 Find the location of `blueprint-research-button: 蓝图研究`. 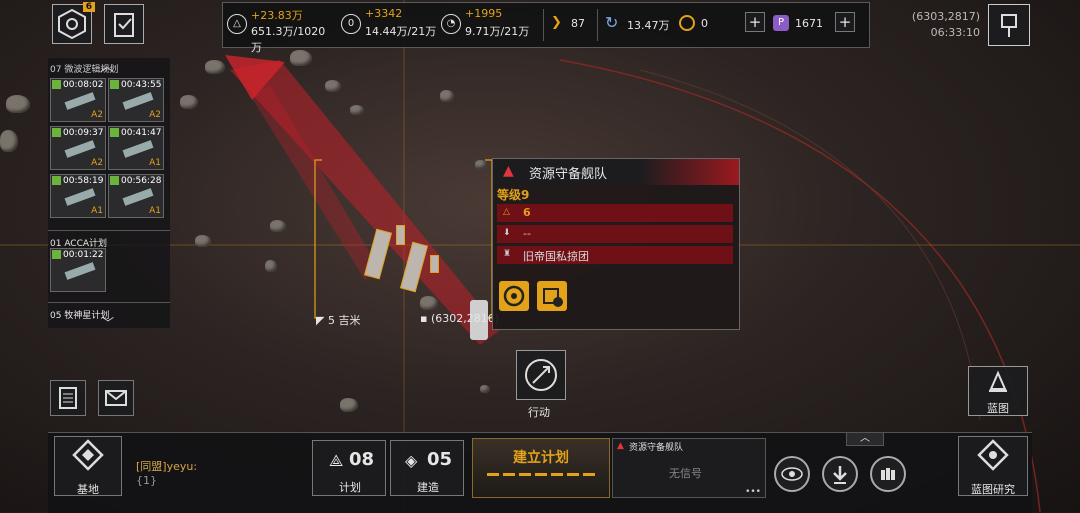

blueprint-research-button: 蓝图研究 is located at coordinates (993, 466).